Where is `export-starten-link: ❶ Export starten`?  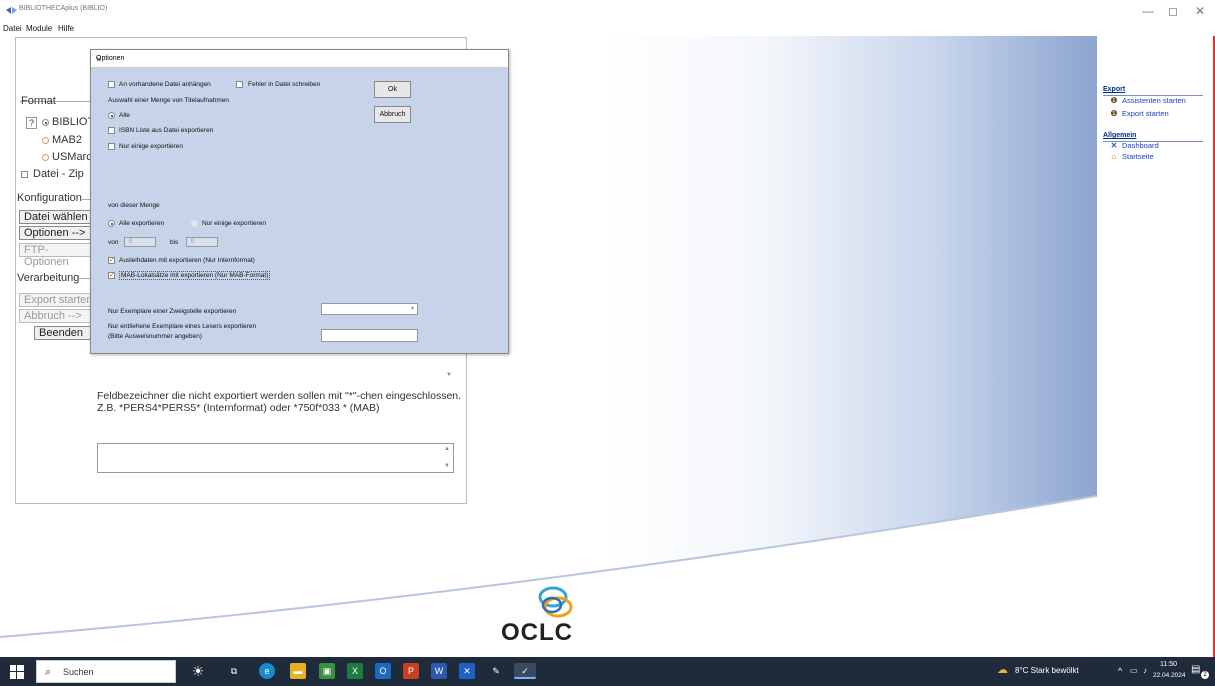 export-starten-link: ❶ Export starten is located at coordinates (1139, 113).